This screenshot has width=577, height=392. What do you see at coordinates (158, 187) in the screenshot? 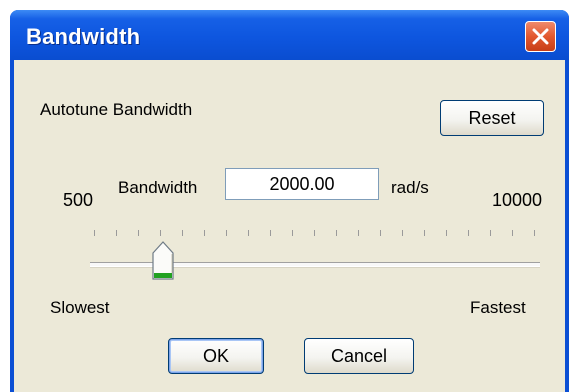
I see `bandwidth-label: Bandwidth` at bounding box center [158, 187].